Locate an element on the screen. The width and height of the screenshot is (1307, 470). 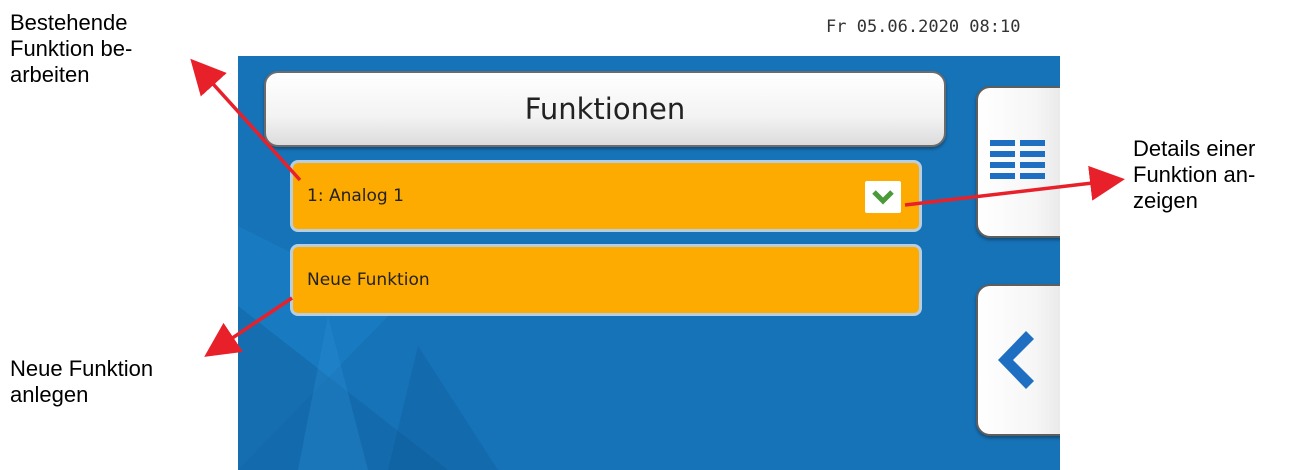
page-title: Funktionen is located at coordinates (605, 109).